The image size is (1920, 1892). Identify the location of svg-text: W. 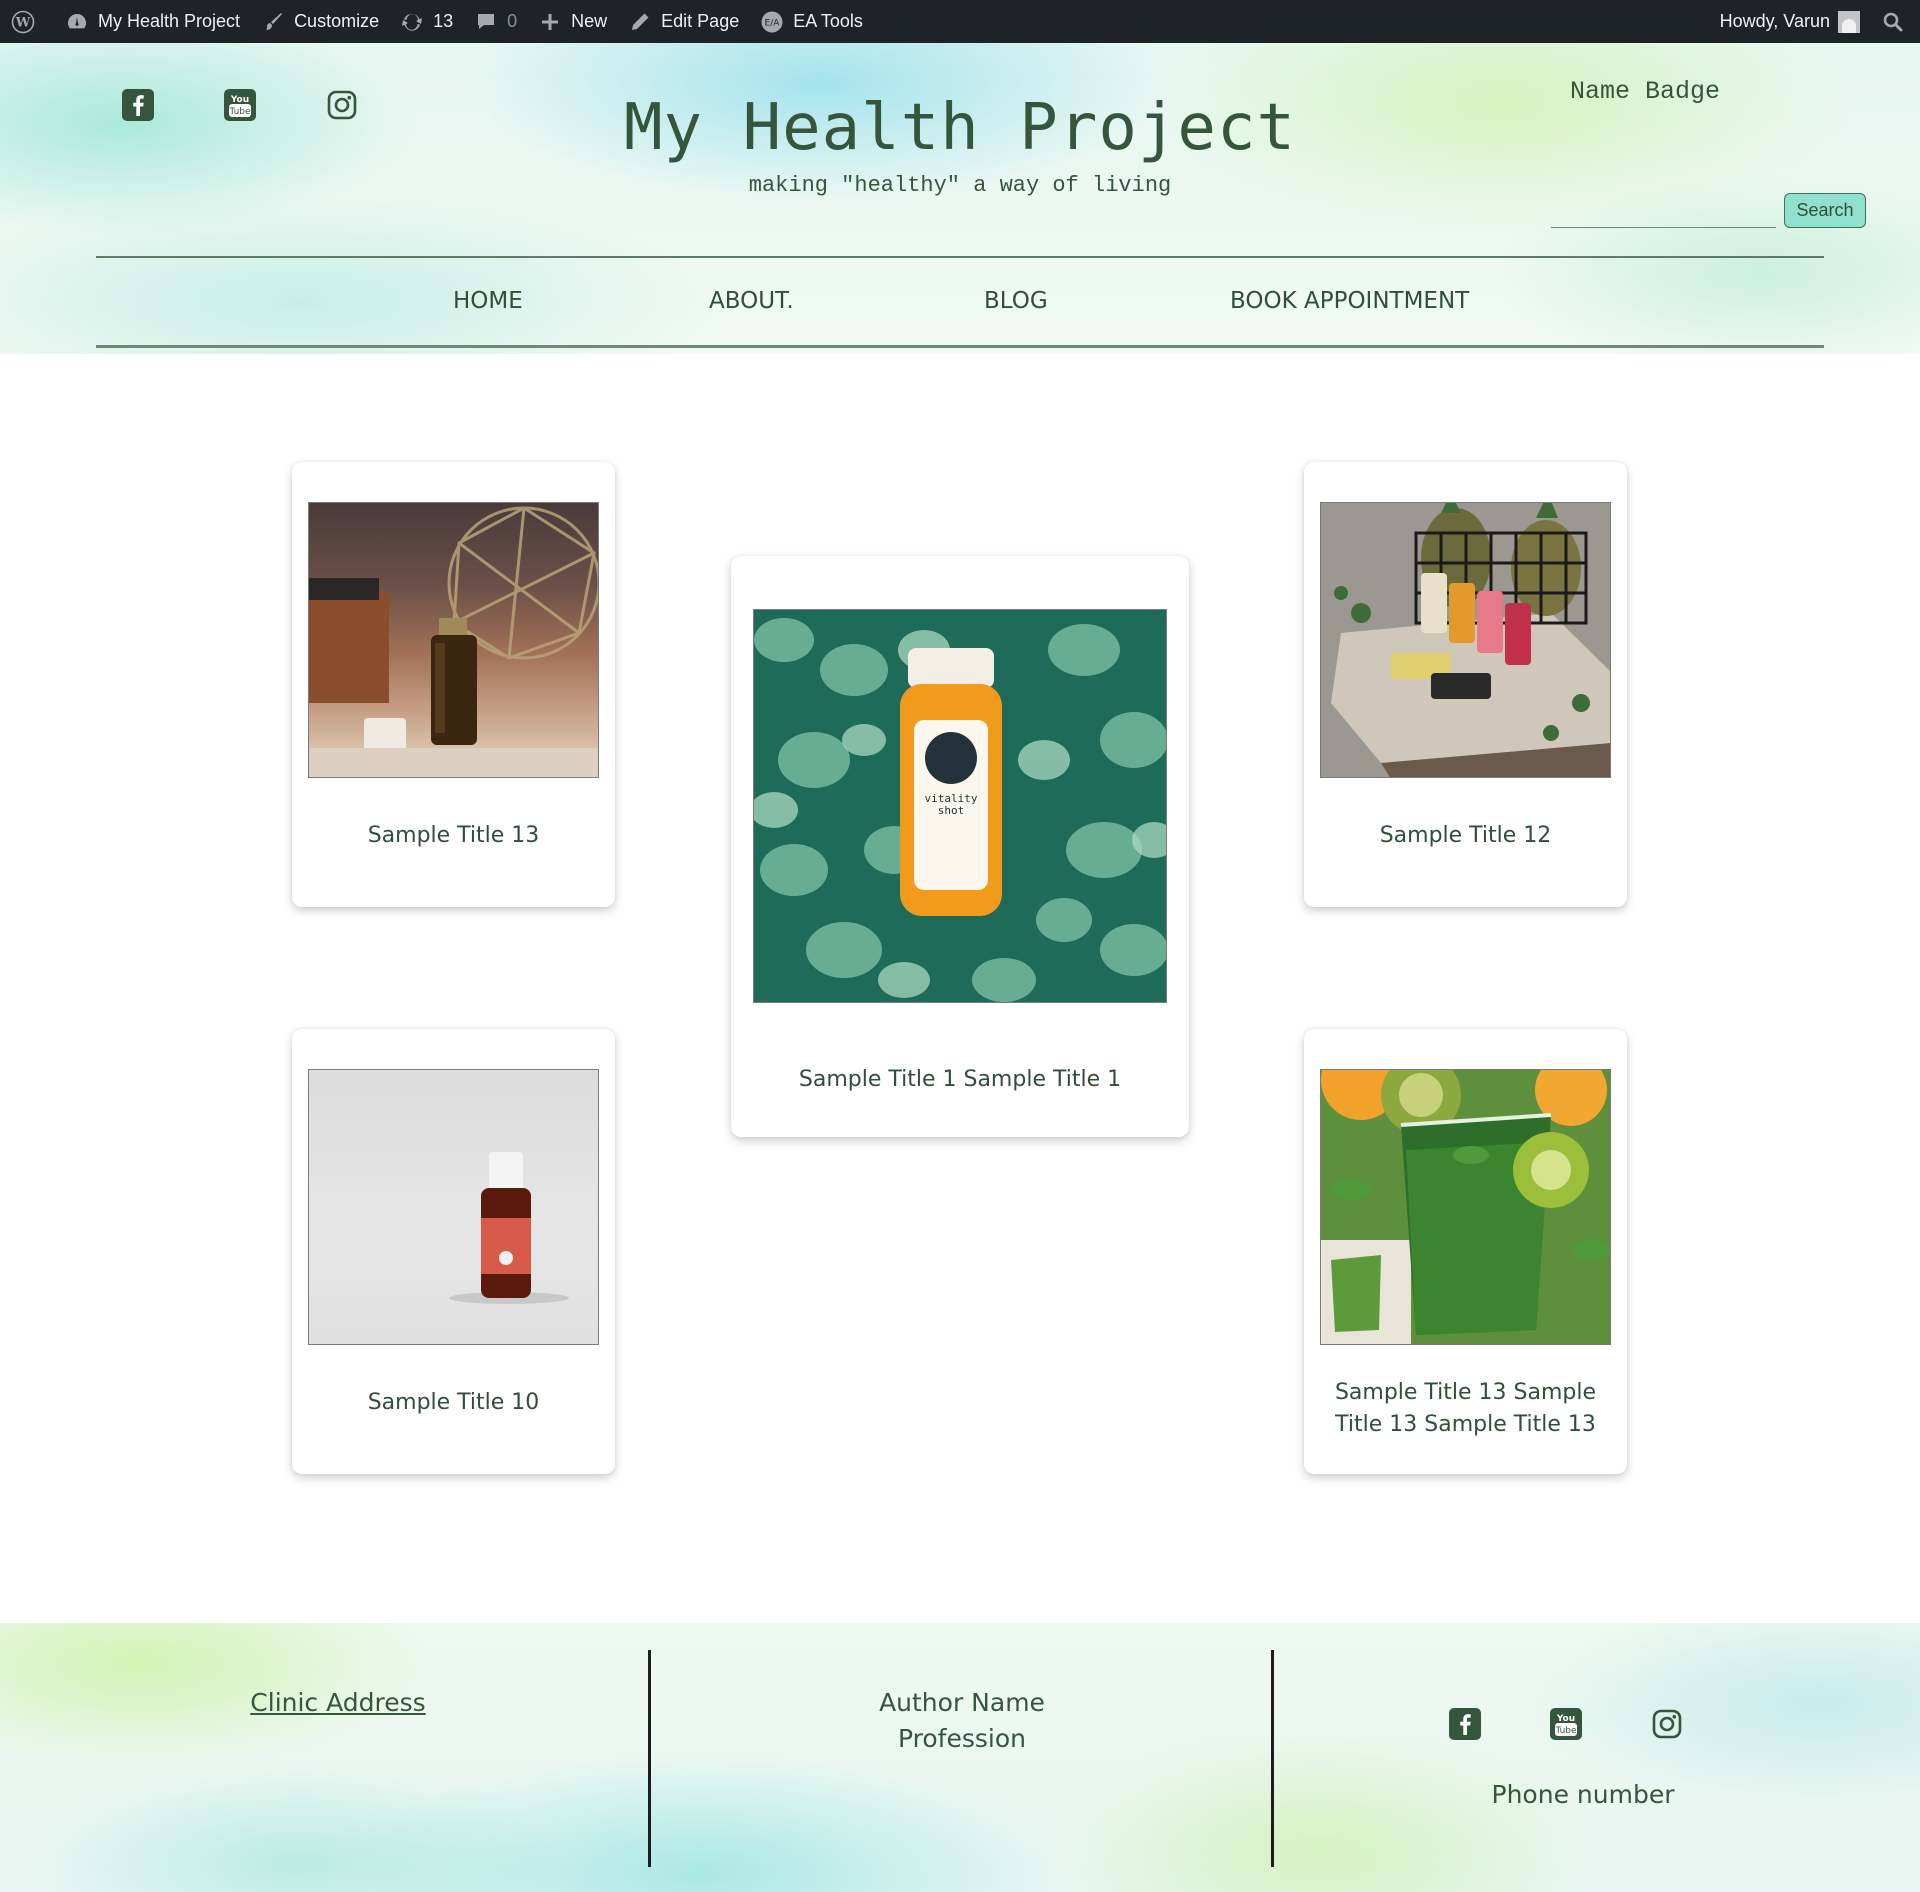
(23, 22).